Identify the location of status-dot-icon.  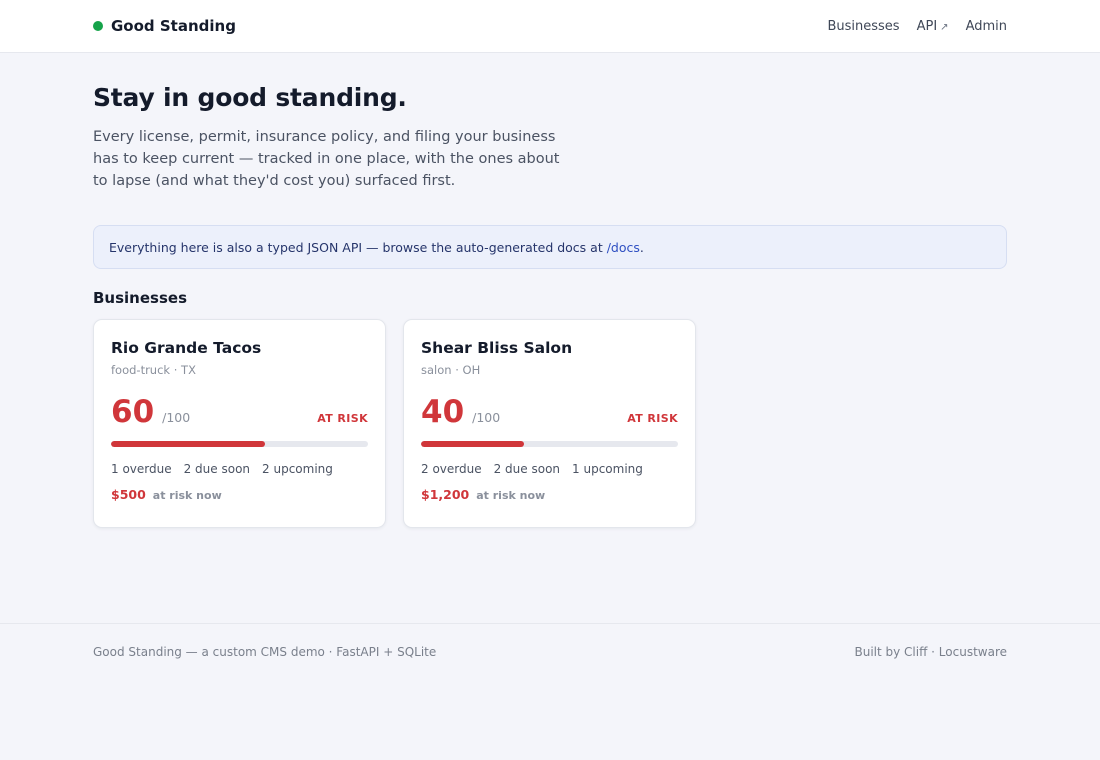
(98, 26).